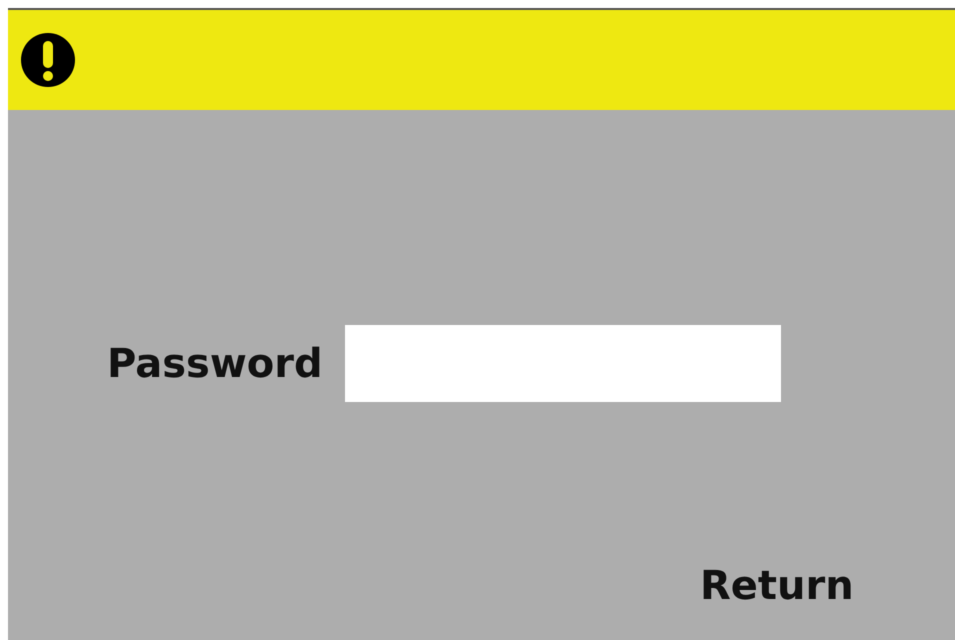 This screenshot has width=955, height=640. What do you see at coordinates (777, 586) in the screenshot?
I see `return-button: Return` at bounding box center [777, 586].